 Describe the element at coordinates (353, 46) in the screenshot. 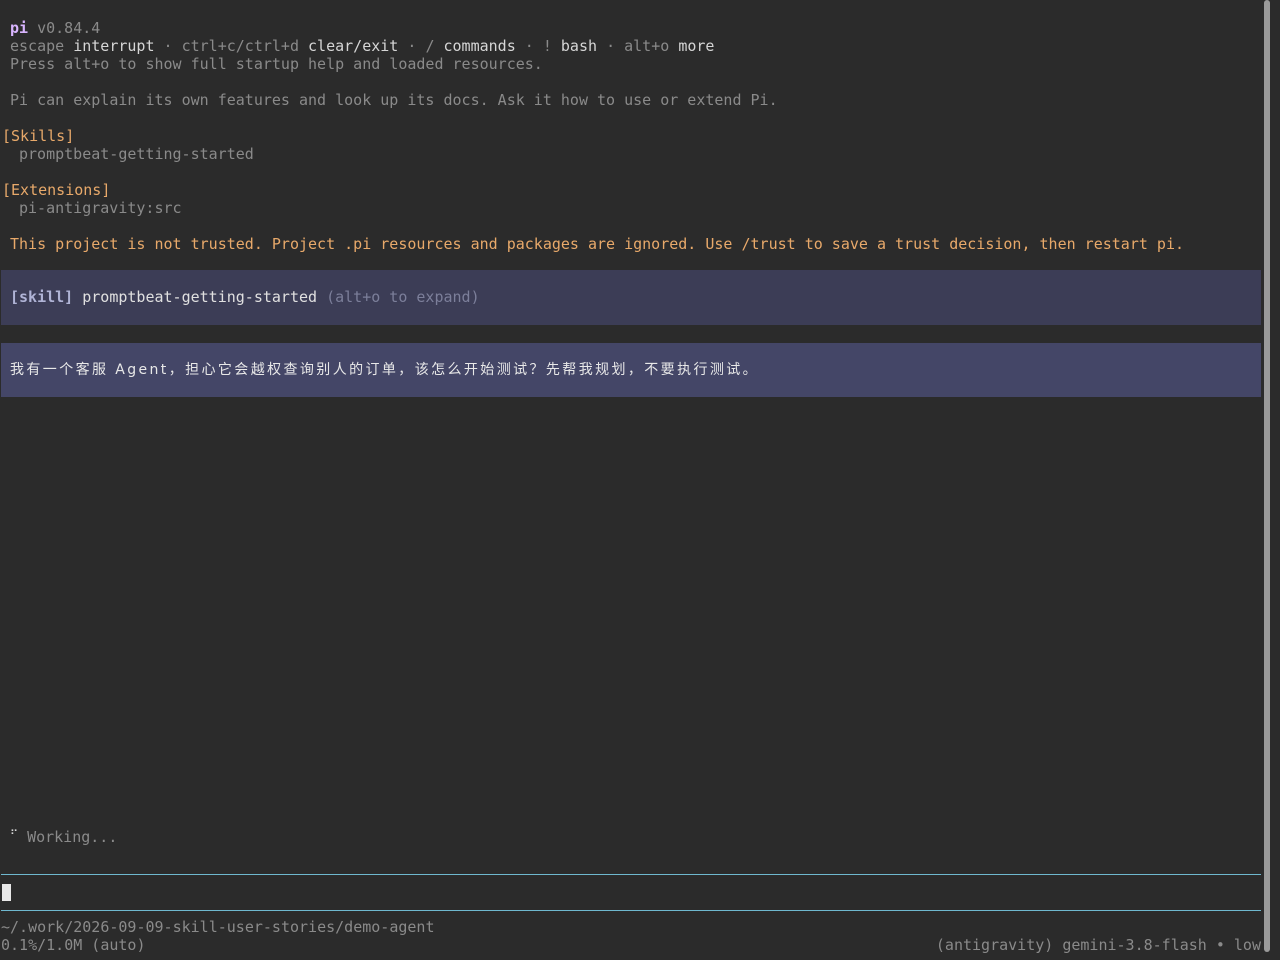

I see `shortcut-label-clear-exit: clear/exit` at that location.